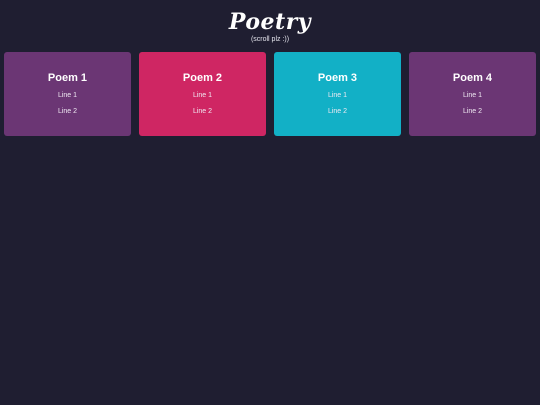 The height and width of the screenshot is (405, 540). I want to click on poem-title: Poem 4, so click(472, 78).